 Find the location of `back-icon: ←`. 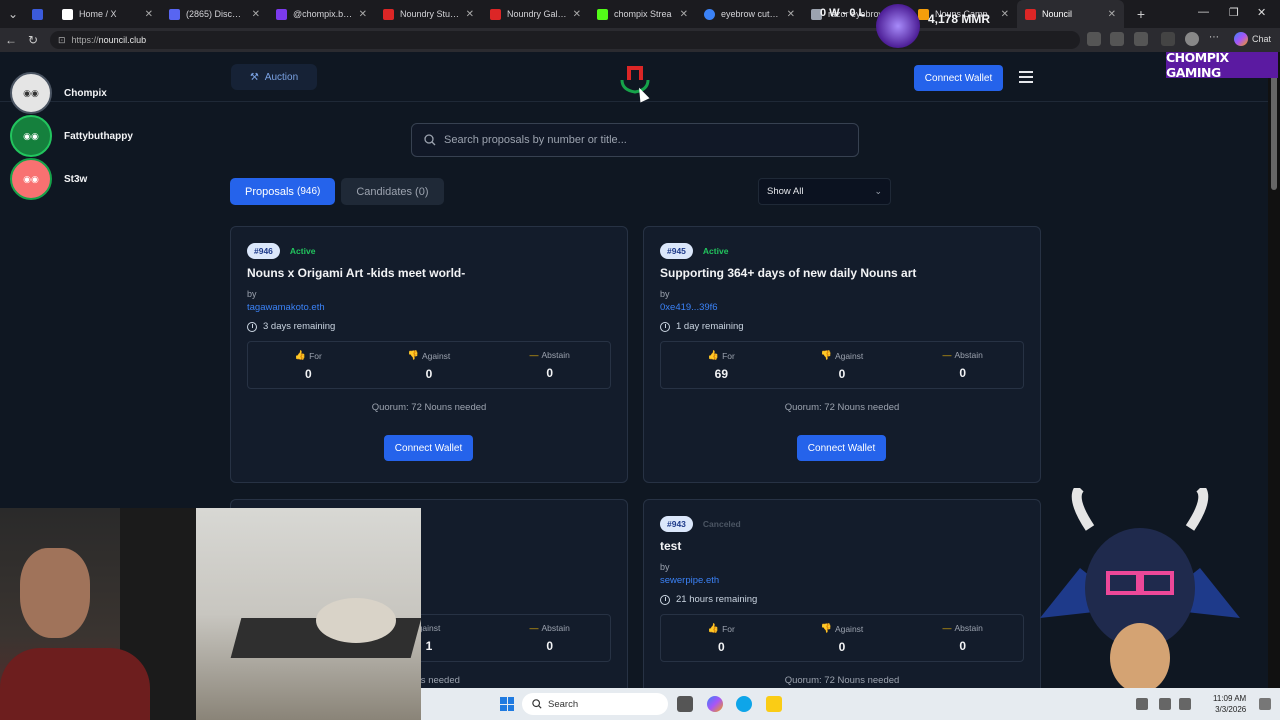

back-icon: ← is located at coordinates (11, 40).